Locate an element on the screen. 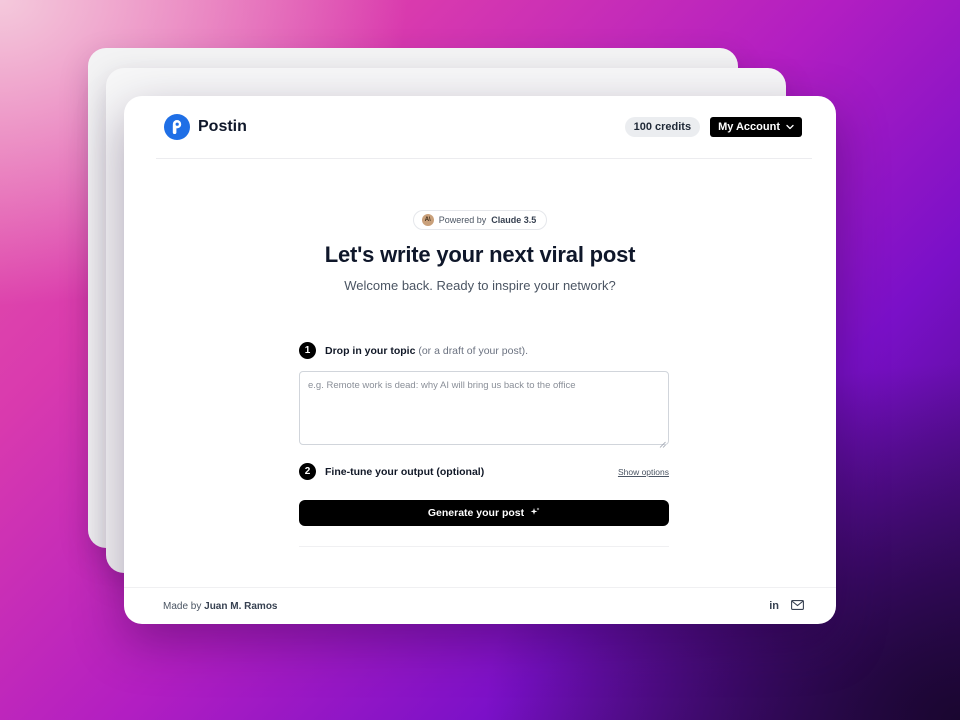 Image resolution: width=960 pixels, height=720 pixels. mail-icon is located at coordinates (797, 606).